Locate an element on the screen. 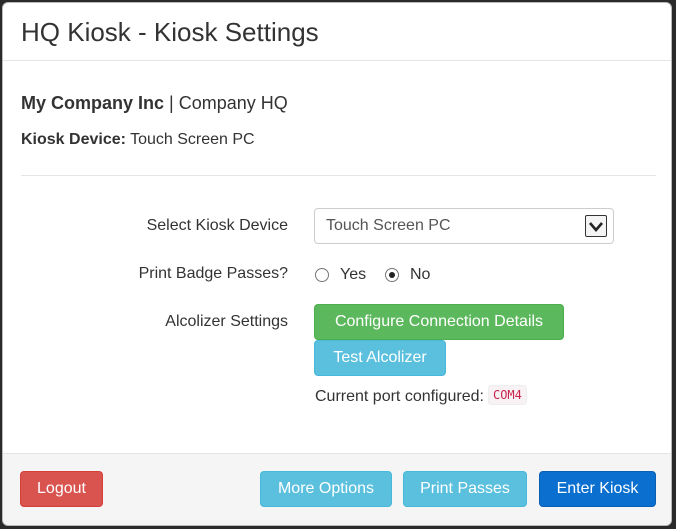  alcolizer-settings-label: Alcolizer Settings is located at coordinates (226, 321).